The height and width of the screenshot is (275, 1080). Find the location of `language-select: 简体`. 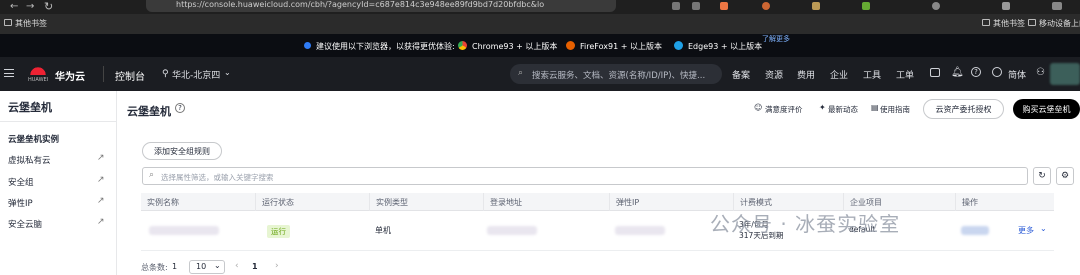

language-select: 简体 is located at coordinates (1017, 74).